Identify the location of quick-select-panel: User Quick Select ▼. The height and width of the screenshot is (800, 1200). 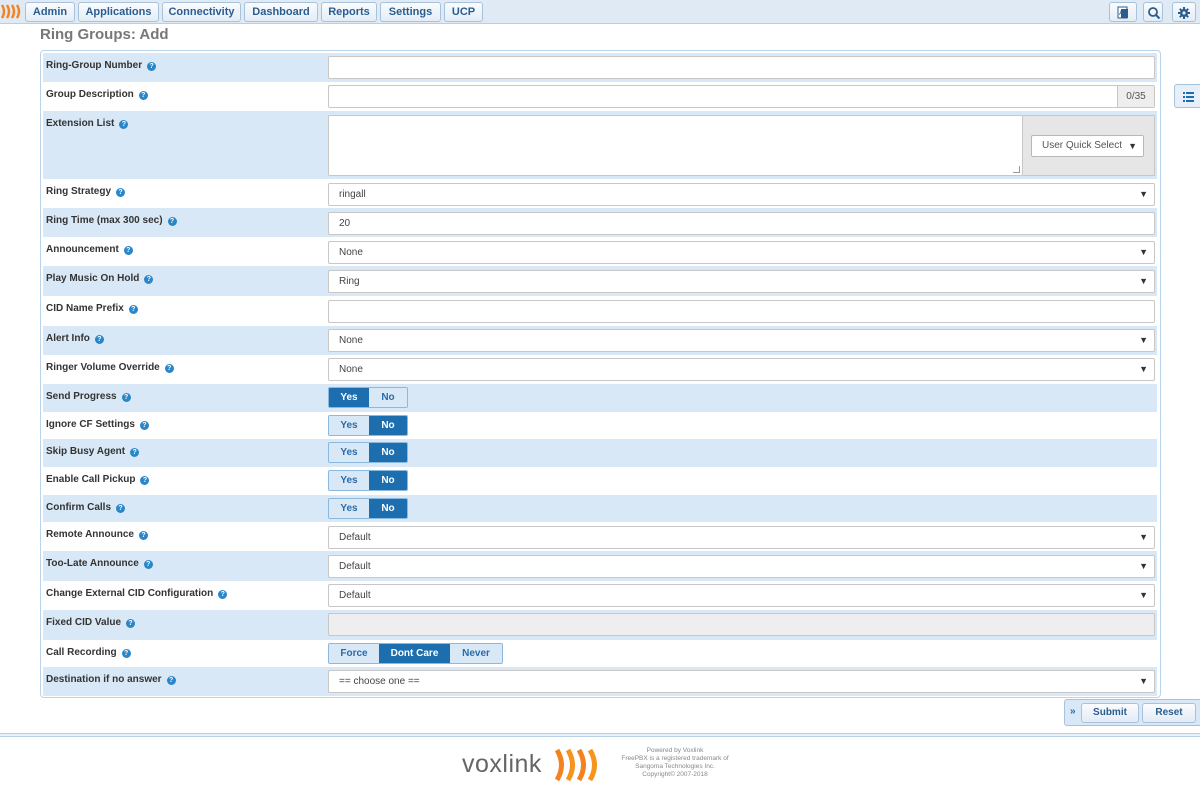
(1089, 145).